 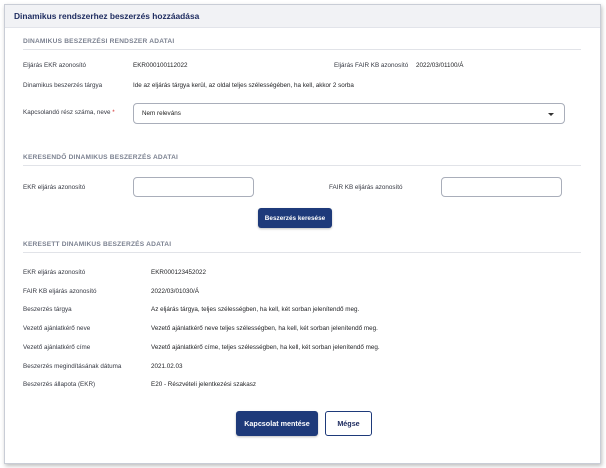 What do you see at coordinates (57, 328) in the screenshot?
I see `label-lead-contracting-name: Vezető ajánlatkérő neve` at bounding box center [57, 328].